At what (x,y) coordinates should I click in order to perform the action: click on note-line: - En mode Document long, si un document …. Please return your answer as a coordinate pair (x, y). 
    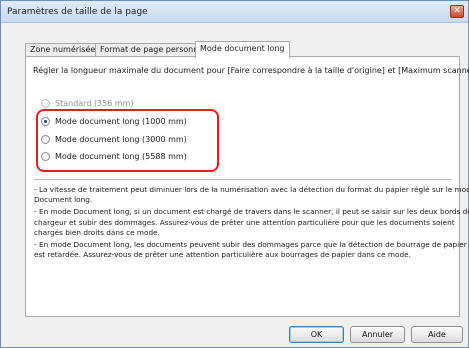
    Looking at the image, I should click on (251, 212).